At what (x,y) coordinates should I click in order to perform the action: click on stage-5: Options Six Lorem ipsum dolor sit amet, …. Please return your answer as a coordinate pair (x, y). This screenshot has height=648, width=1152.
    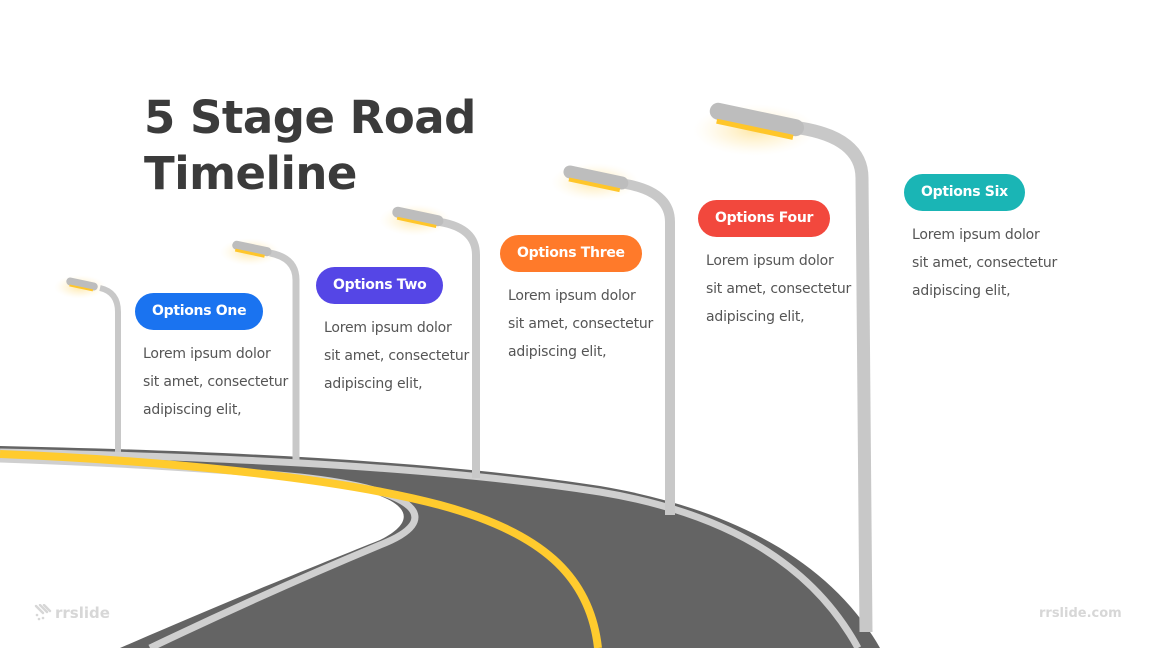
    Looking at the image, I should click on (980, 239).